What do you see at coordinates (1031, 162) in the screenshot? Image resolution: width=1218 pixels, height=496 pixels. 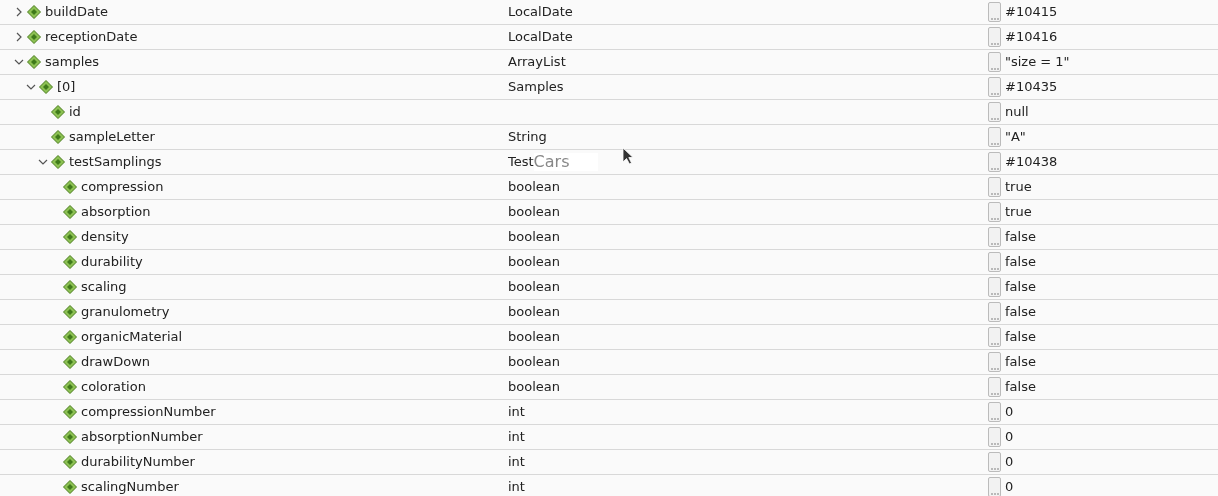 I see `variable-value: #10438` at bounding box center [1031, 162].